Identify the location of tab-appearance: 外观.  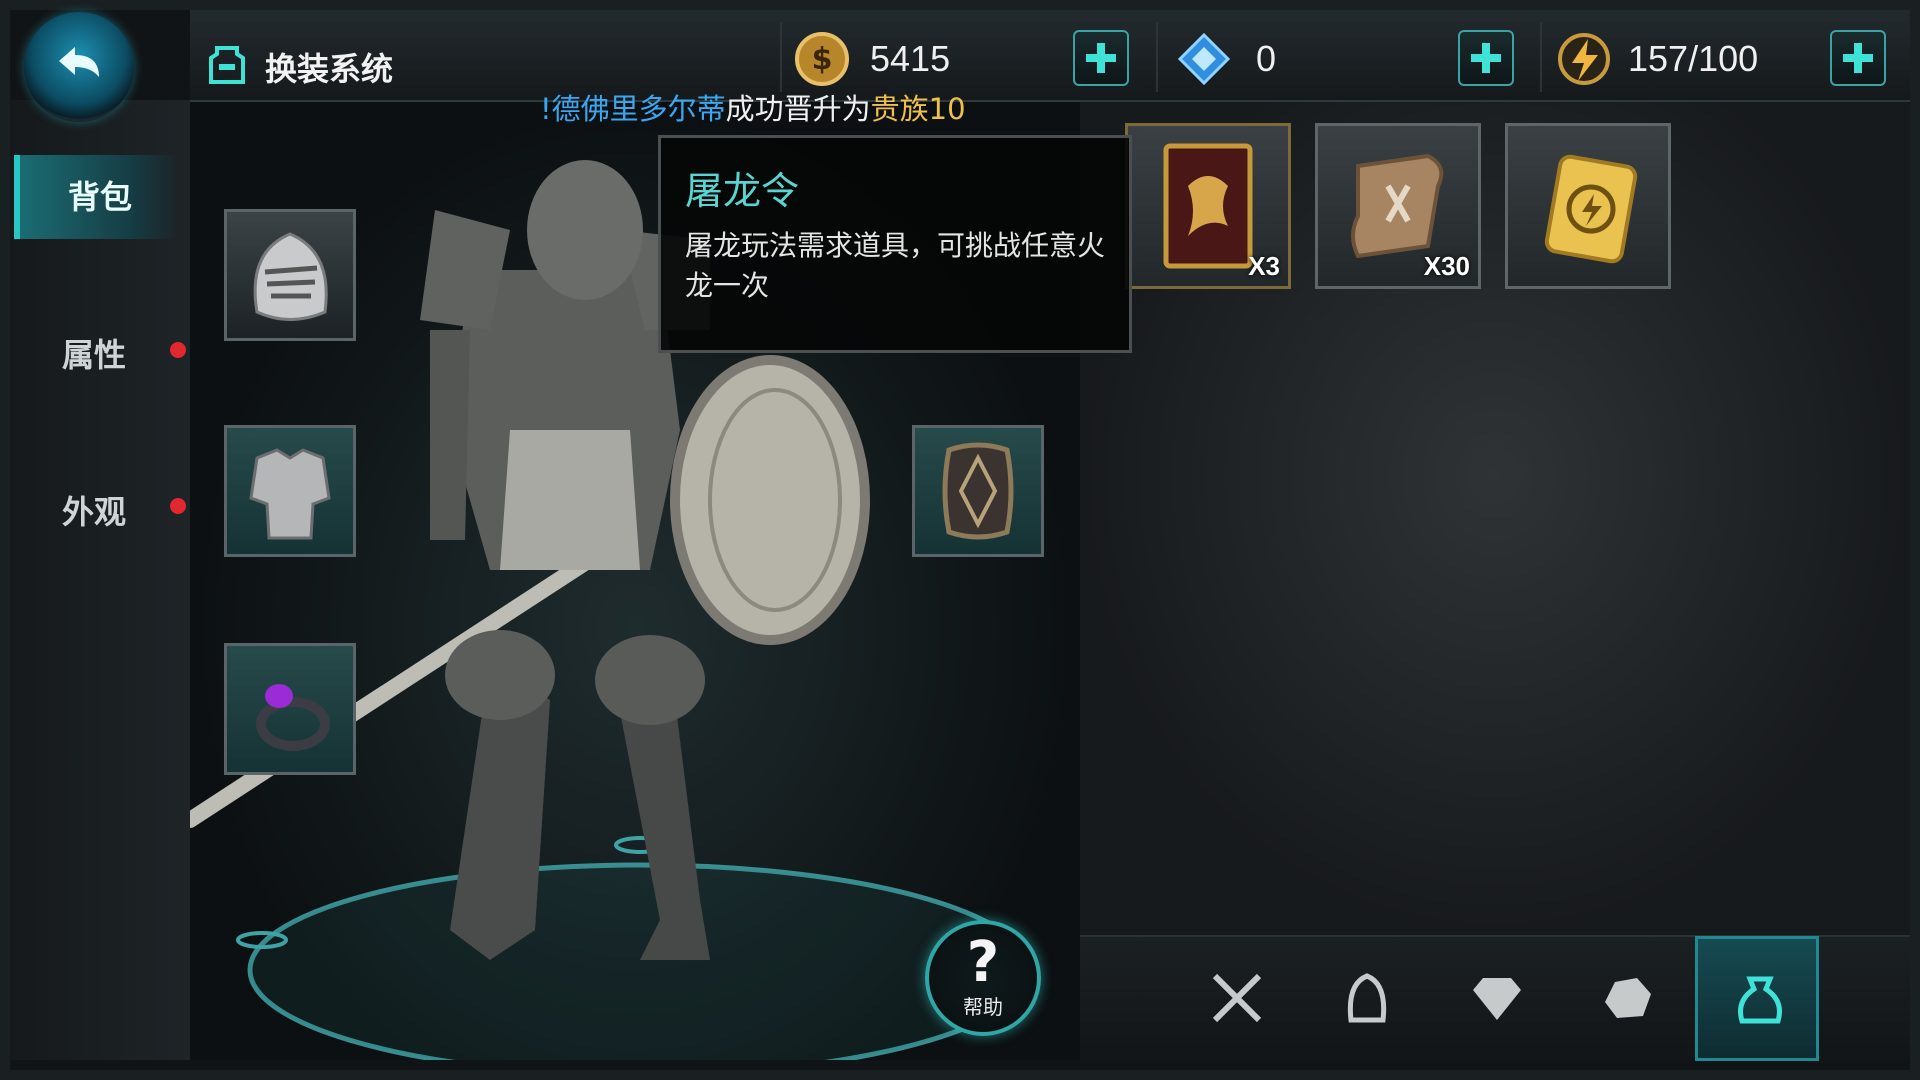
(94, 512).